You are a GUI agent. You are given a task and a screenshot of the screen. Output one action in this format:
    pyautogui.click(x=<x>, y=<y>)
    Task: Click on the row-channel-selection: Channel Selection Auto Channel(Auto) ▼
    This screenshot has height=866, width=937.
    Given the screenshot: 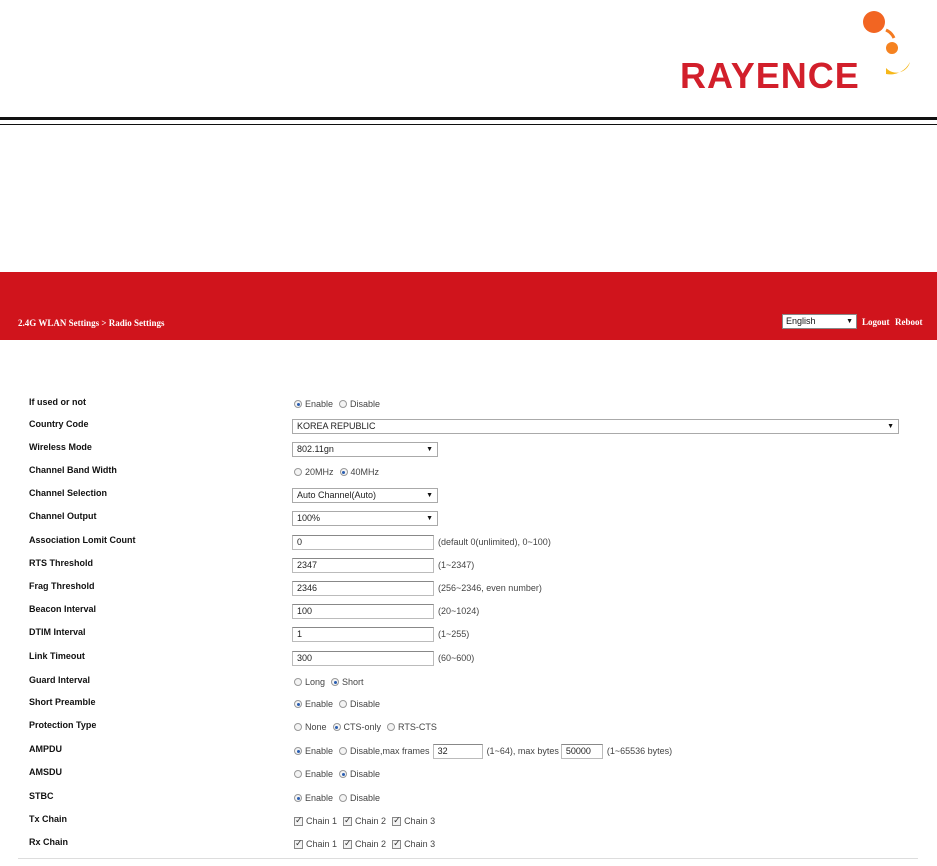 What is the action you would take?
    pyautogui.click(x=468, y=495)
    